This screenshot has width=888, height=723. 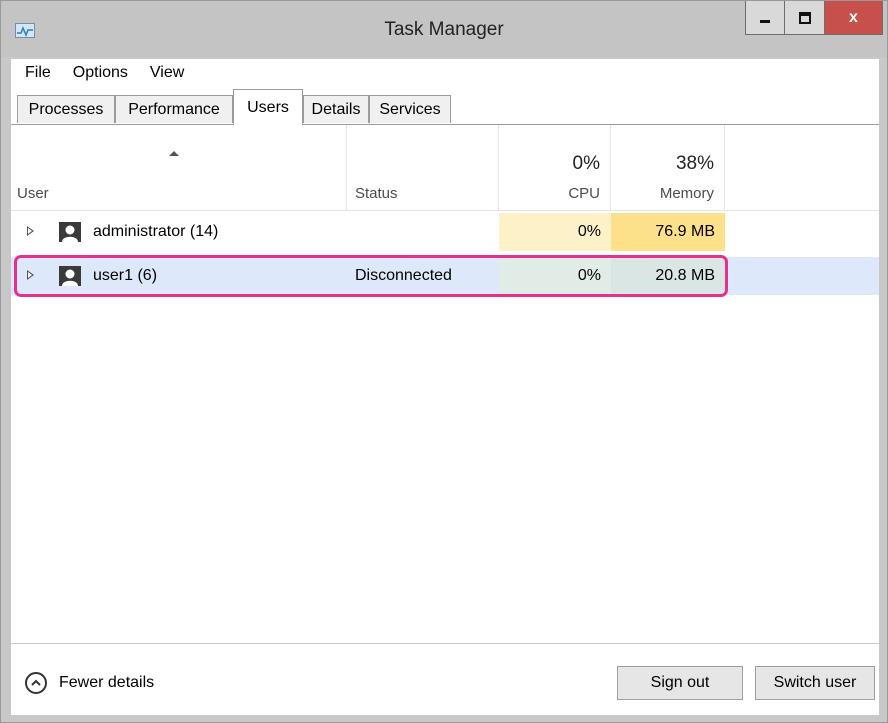 What do you see at coordinates (445, 232) in the screenshot?
I see `table-row-administrator: administrator (14) 0% 76.9 MB` at bounding box center [445, 232].